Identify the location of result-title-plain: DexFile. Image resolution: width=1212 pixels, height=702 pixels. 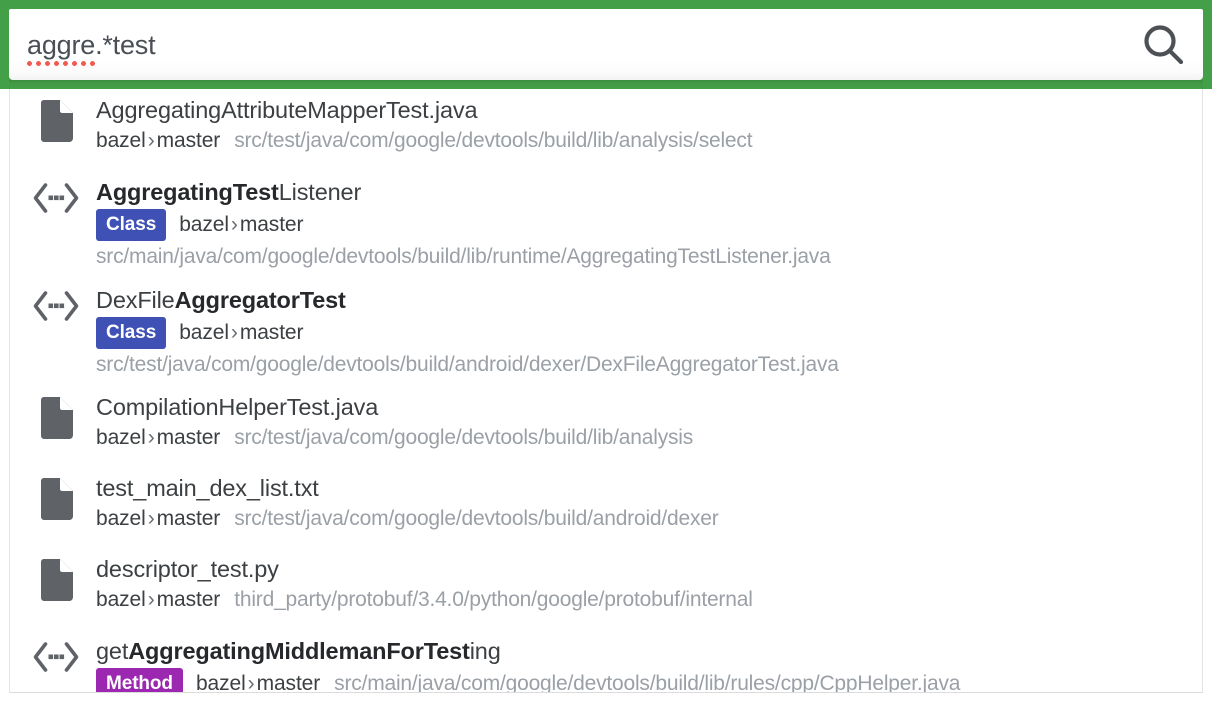
(135, 300).